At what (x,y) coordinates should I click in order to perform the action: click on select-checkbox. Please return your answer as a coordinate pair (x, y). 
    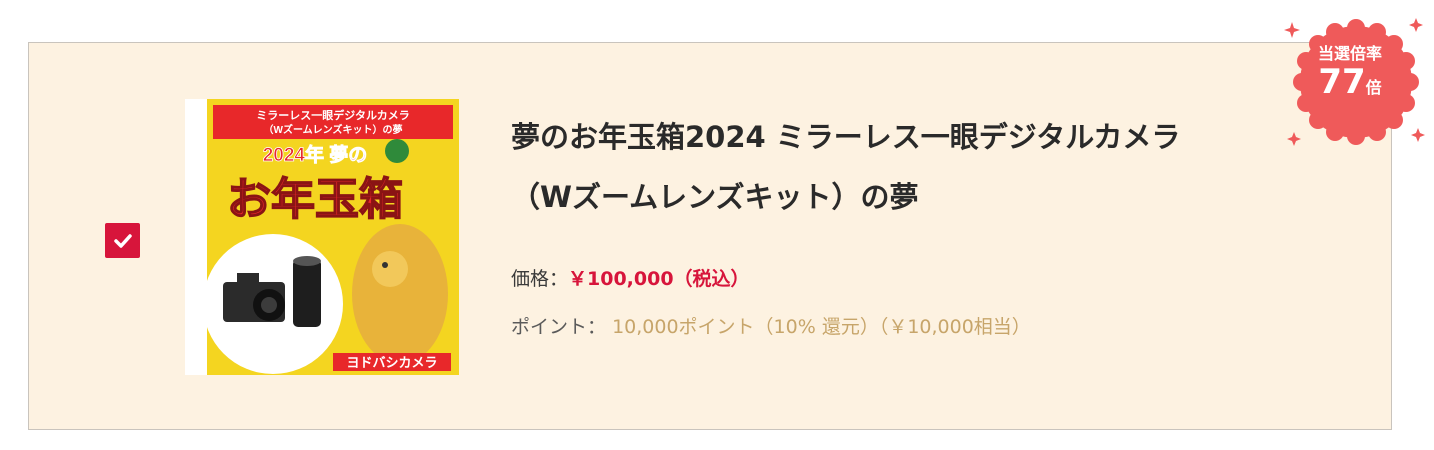
    Looking at the image, I should click on (122, 240).